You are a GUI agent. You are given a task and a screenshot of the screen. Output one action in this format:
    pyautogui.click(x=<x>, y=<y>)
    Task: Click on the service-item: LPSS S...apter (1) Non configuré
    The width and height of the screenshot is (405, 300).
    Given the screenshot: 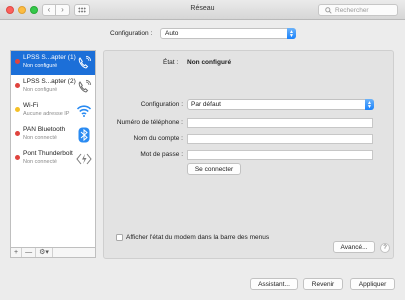 What is the action you would take?
    pyautogui.click(x=53, y=63)
    